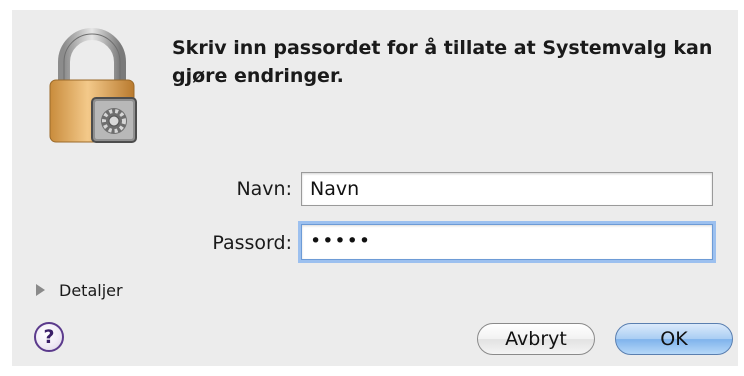 The height and width of the screenshot is (376, 744). I want to click on details-disclosure: Detaljer, so click(79, 290).